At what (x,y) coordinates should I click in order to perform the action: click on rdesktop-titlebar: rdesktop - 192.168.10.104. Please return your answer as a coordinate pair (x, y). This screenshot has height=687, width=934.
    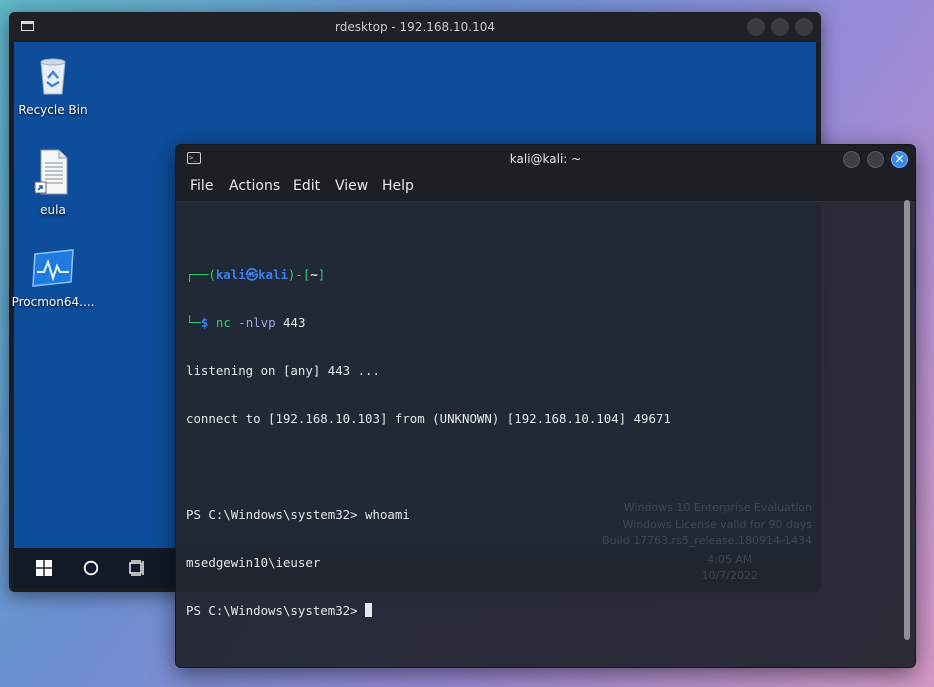
    Looking at the image, I should click on (415, 27).